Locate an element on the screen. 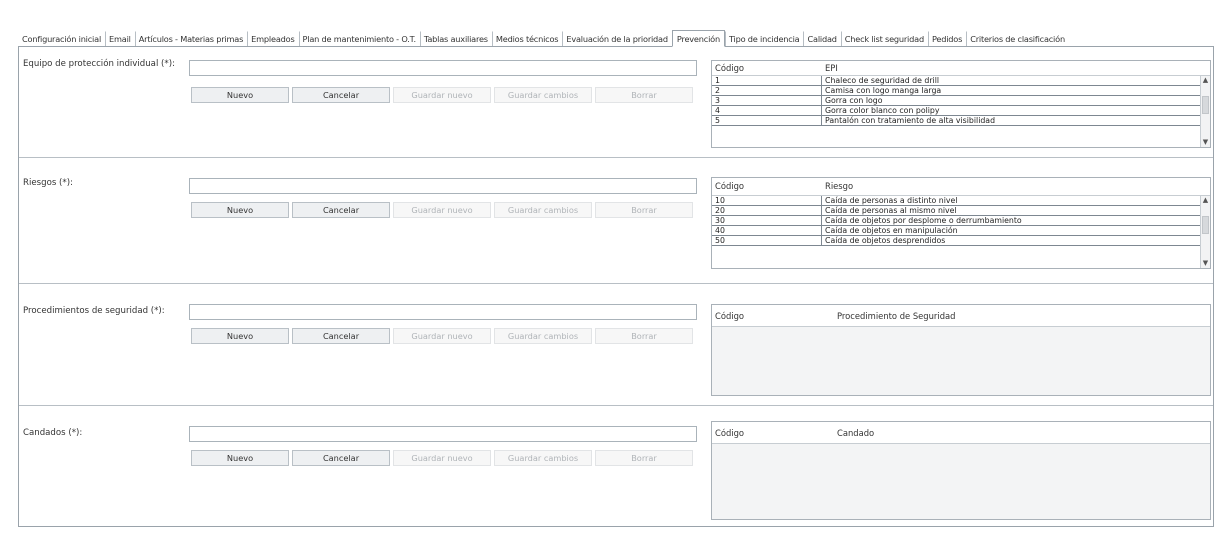  tab-tipo-incidencia: Tipo de incidencia is located at coordinates (764, 38).